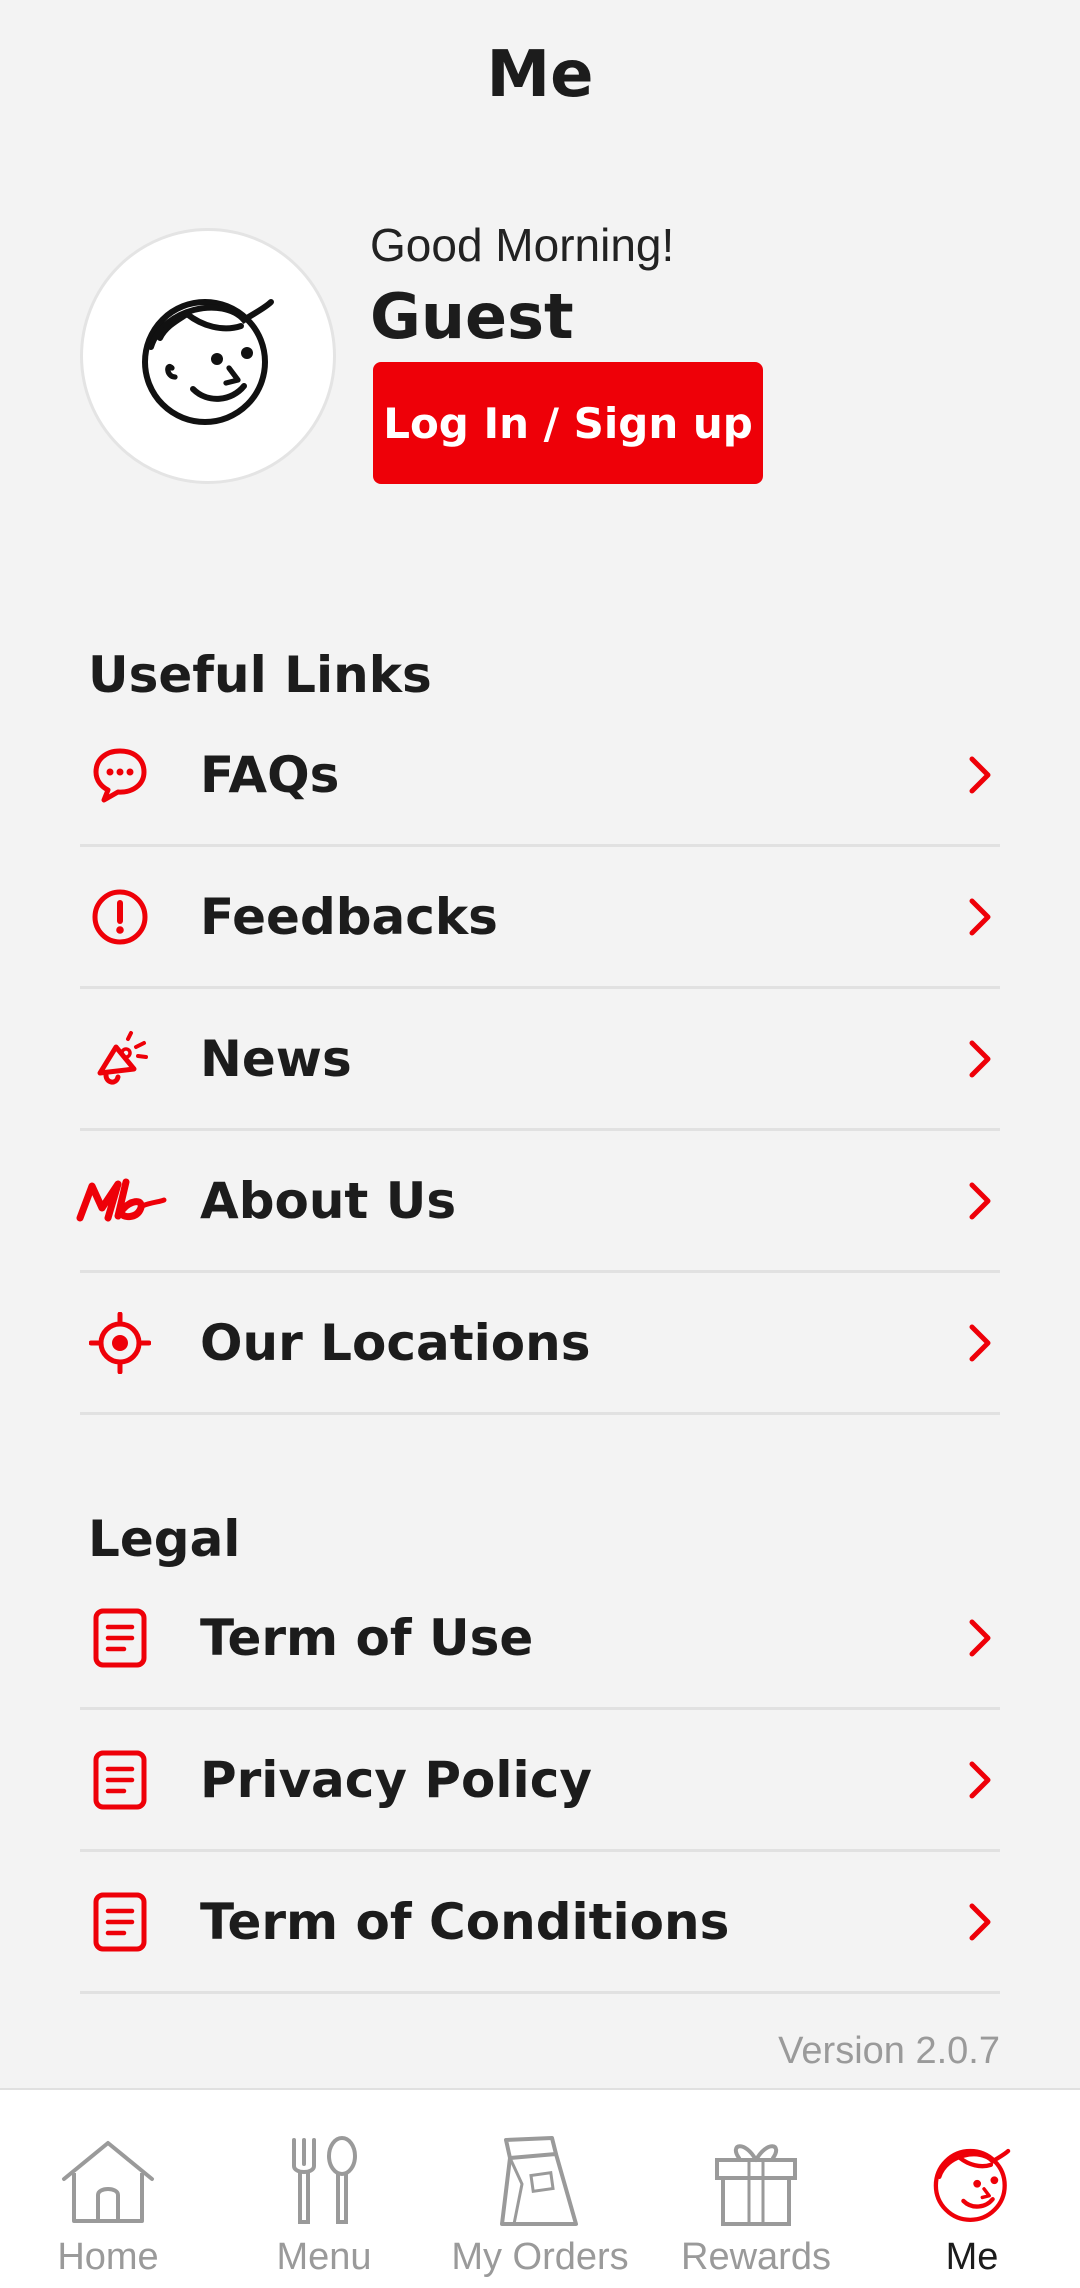 The image size is (1080, 2288). I want to click on list-item-label: FAQs, so click(270, 774).